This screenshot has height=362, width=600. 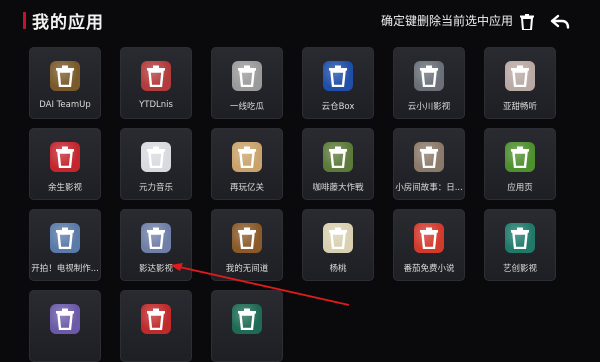 What do you see at coordinates (519, 107) in the screenshot?
I see `app-label: 亚甜畅听` at bounding box center [519, 107].